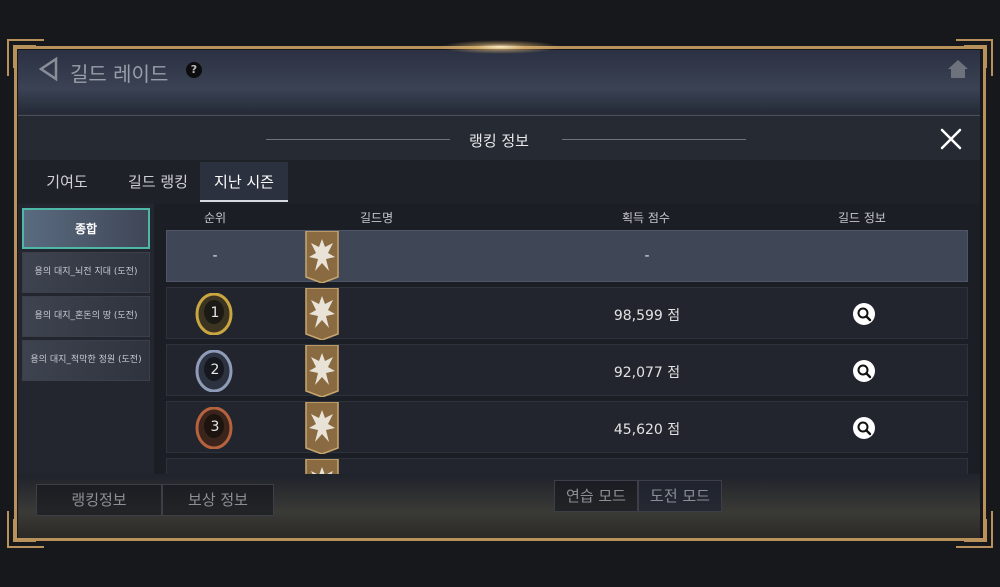 This screenshot has height=587, width=1000. What do you see at coordinates (215, 427) in the screenshot?
I see `rank-value: 3` at bounding box center [215, 427].